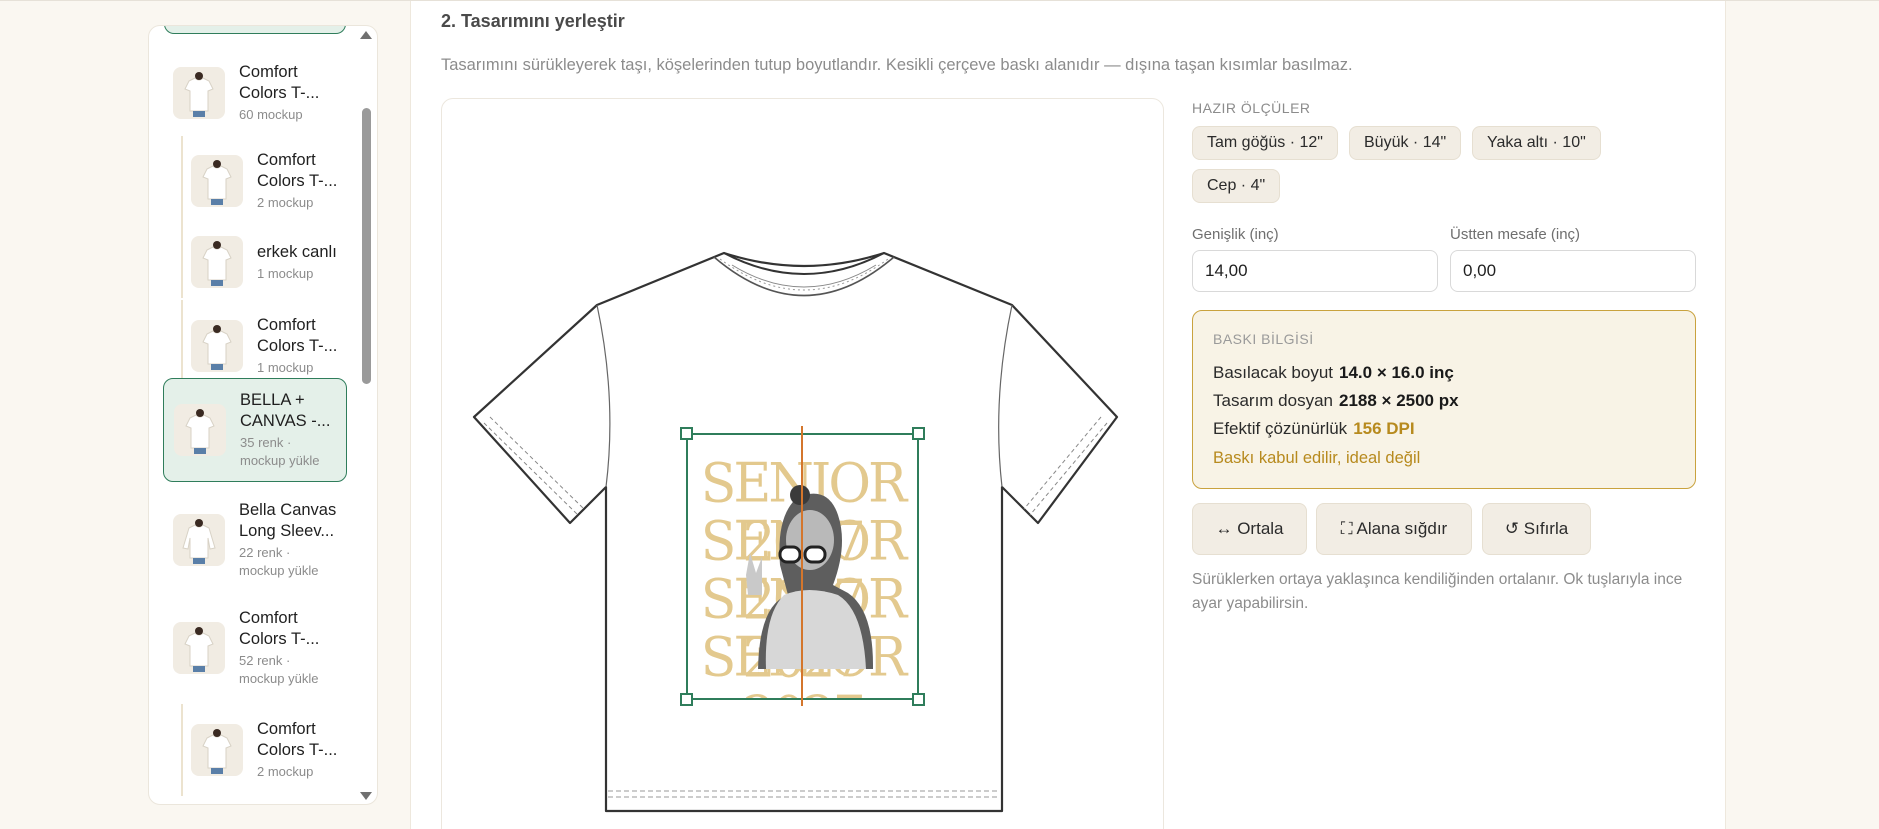 This screenshot has height=829, width=1879. I want to click on print-size-label: Basılacak boyut, so click(1273, 372).